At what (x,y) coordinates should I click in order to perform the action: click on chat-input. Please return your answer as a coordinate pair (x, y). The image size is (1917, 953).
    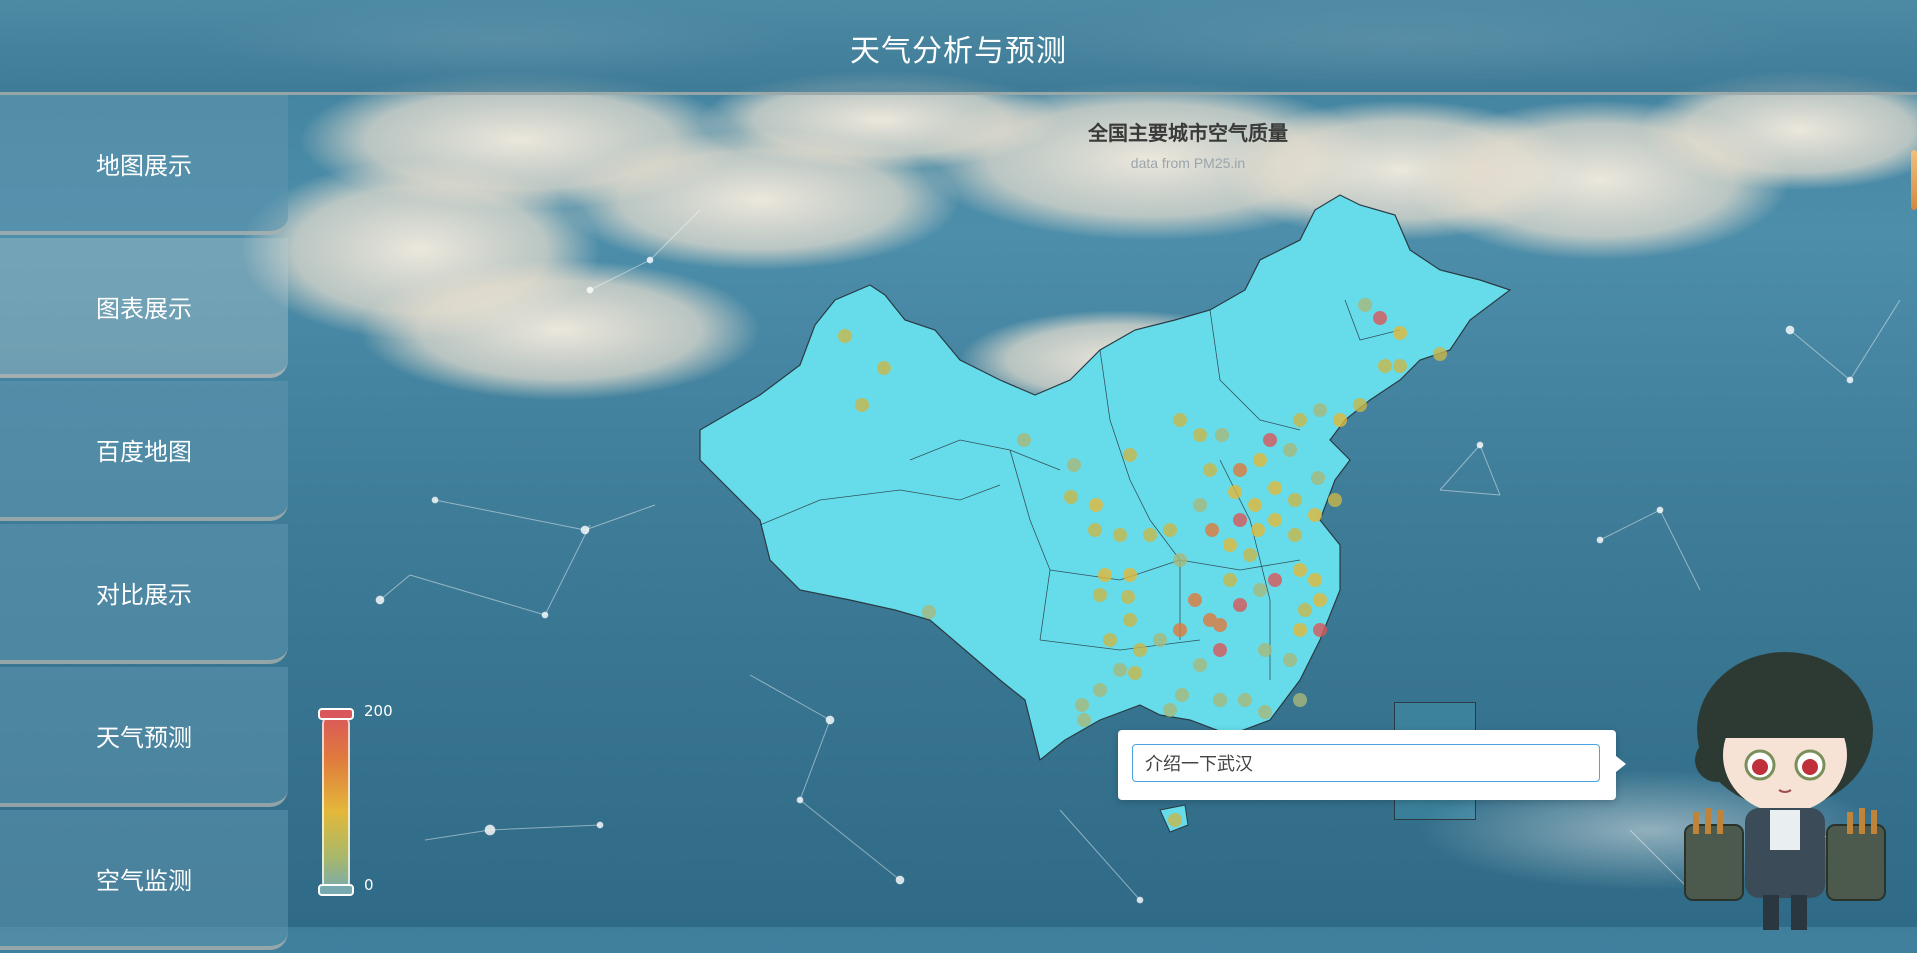
    Looking at the image, I should click on (1366, 763).